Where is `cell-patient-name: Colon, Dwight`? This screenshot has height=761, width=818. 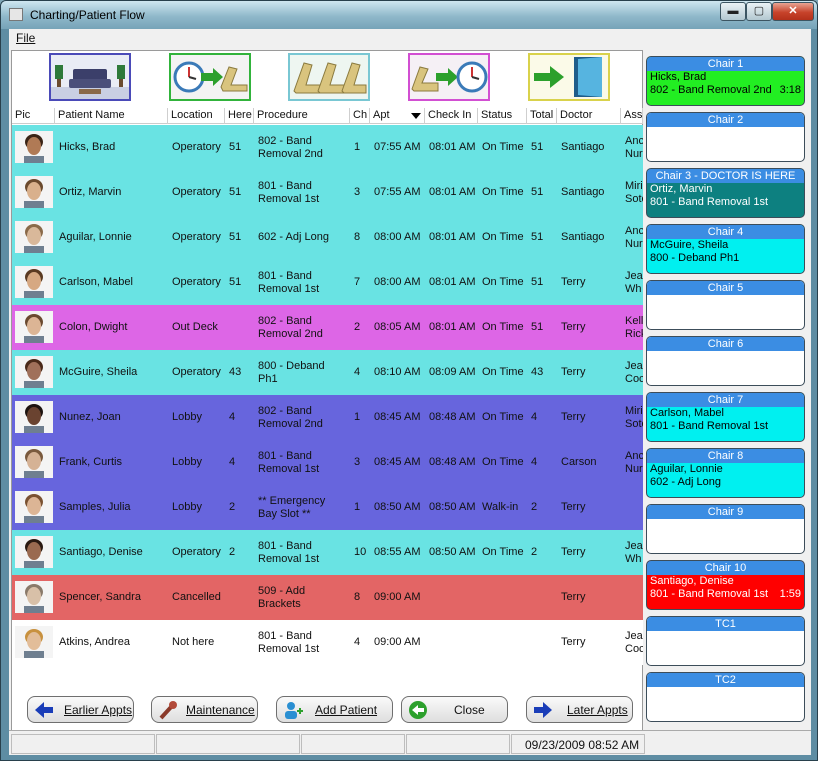
cell-patient-name: Colon, Dwight is located at coordinates (93, 327).